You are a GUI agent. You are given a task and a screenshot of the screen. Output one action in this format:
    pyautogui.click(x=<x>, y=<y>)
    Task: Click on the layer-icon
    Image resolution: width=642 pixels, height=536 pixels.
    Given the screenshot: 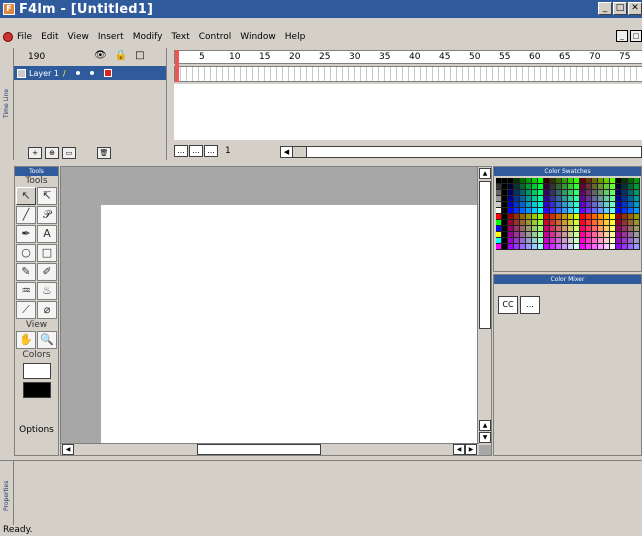 What is the action you would take?
    pyautogui.click(x=21, y=73)
    